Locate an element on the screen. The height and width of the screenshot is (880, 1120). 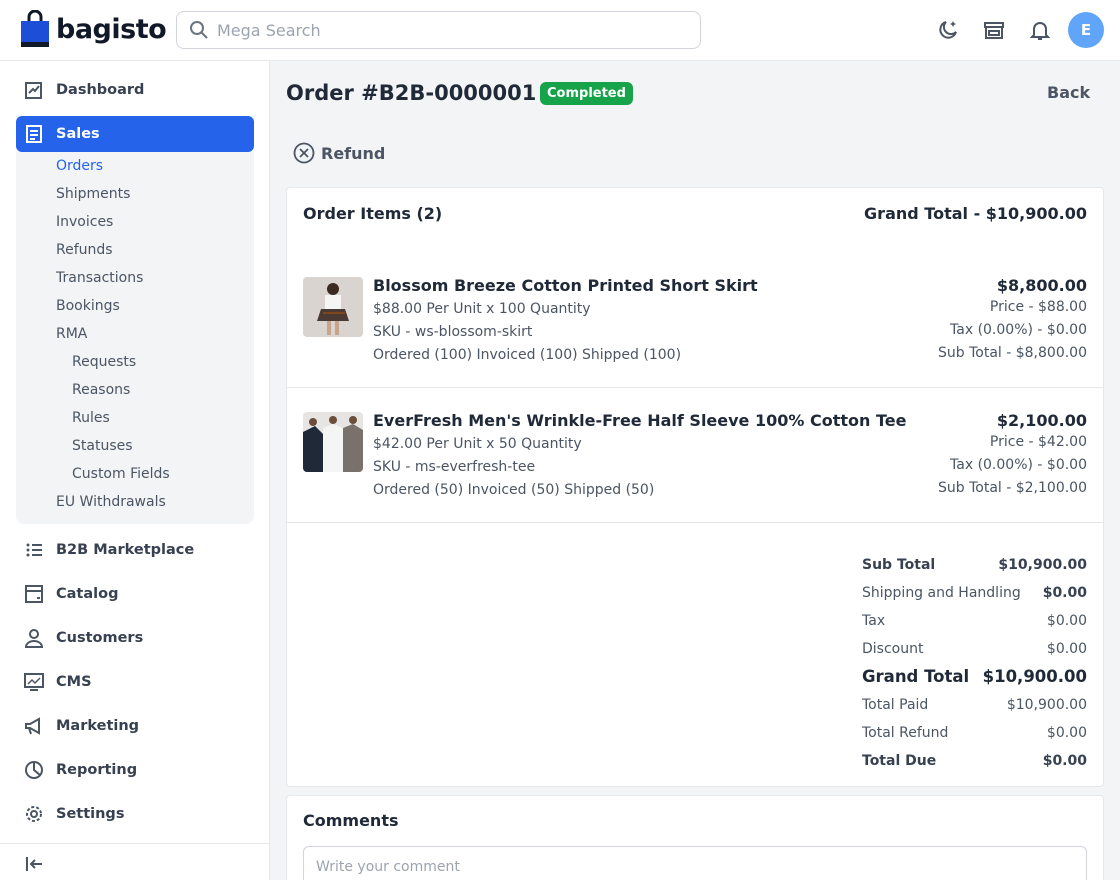
product-sku: SKU - ws-blossom-skirt is located at coordinates (453, 332).